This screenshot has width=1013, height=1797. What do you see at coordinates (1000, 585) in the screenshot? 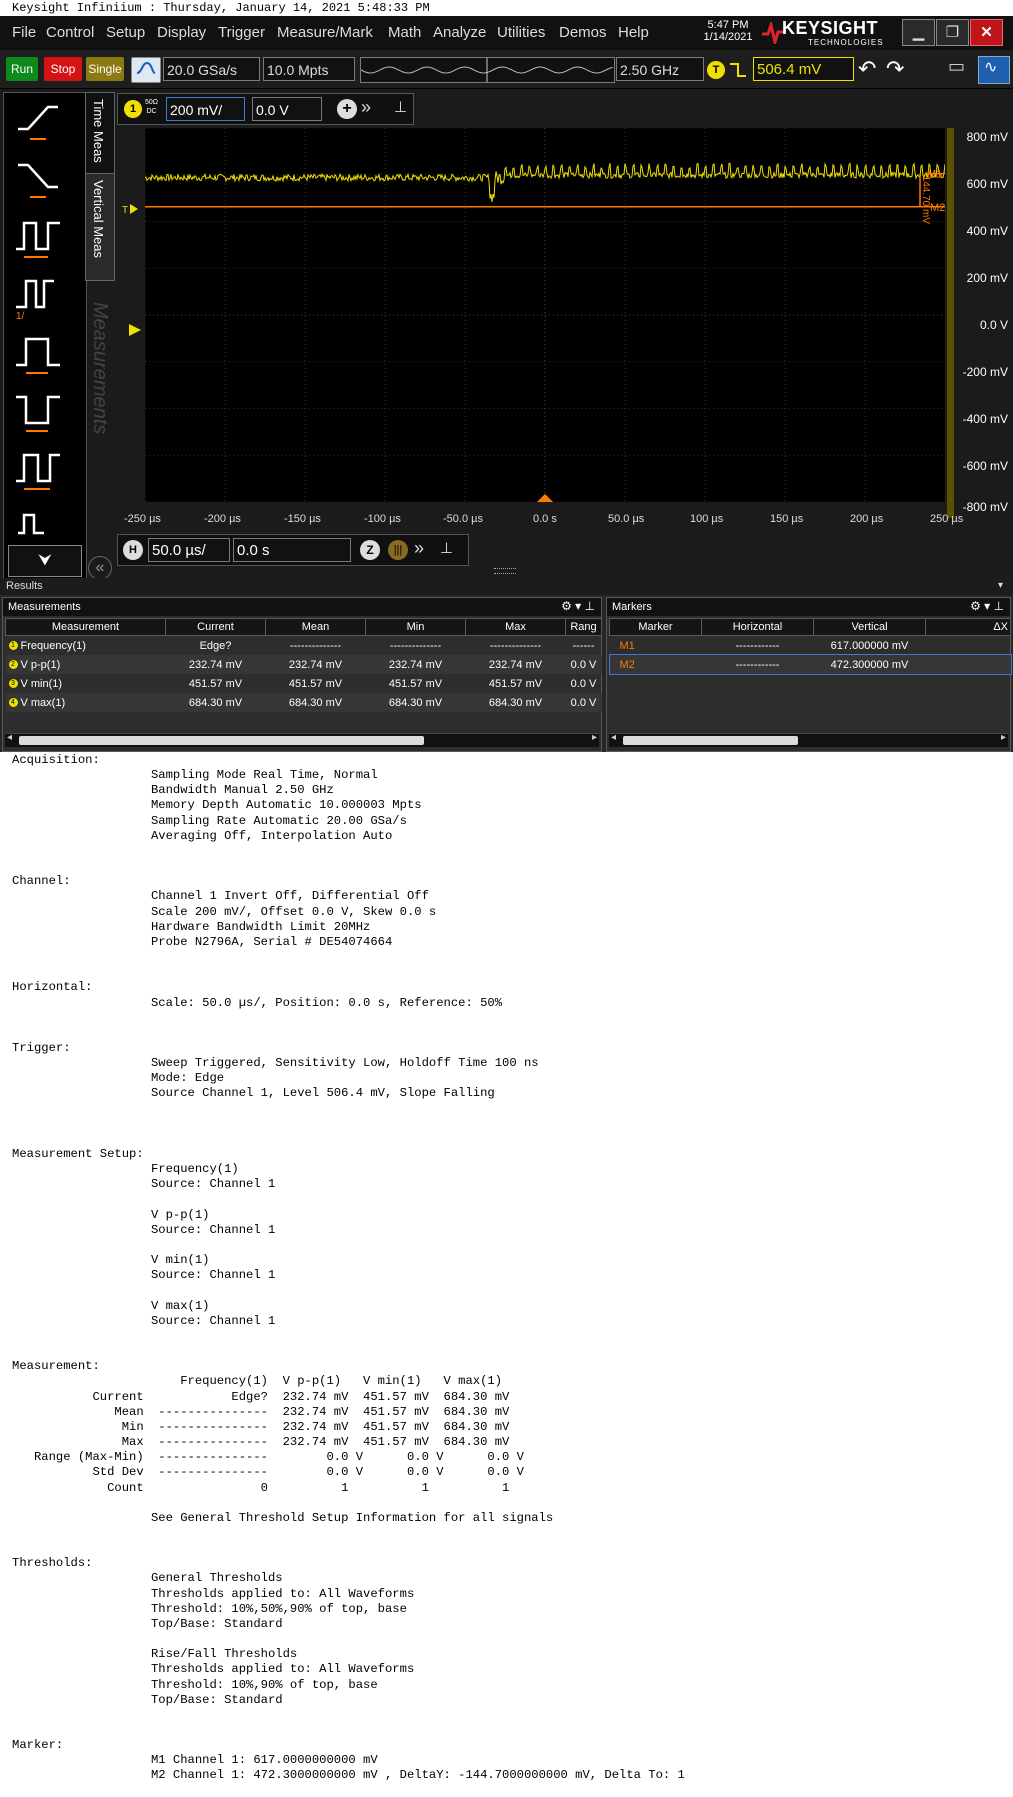
I see `results-menu-icon: ▾` at bounding box center [1000, 585].